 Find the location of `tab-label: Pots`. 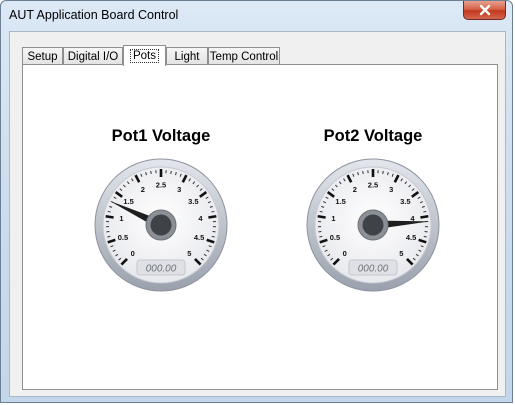

tab-label: Pots is located at coordinates (144, 56).